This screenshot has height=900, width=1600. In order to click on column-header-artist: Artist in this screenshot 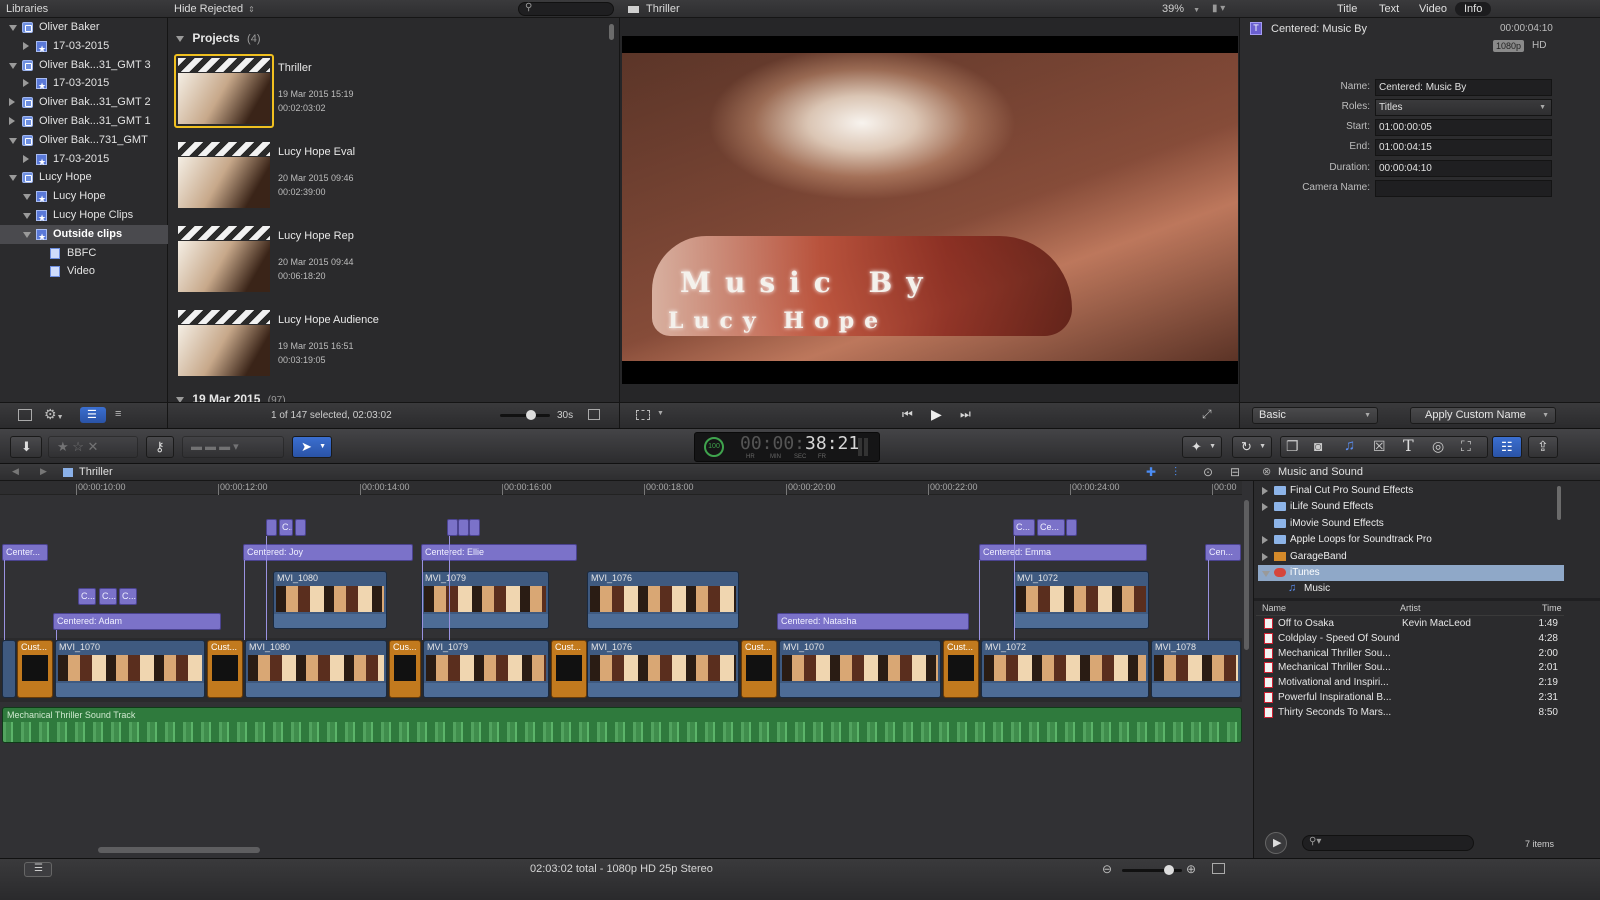, I will do `click(1410, 608)`.